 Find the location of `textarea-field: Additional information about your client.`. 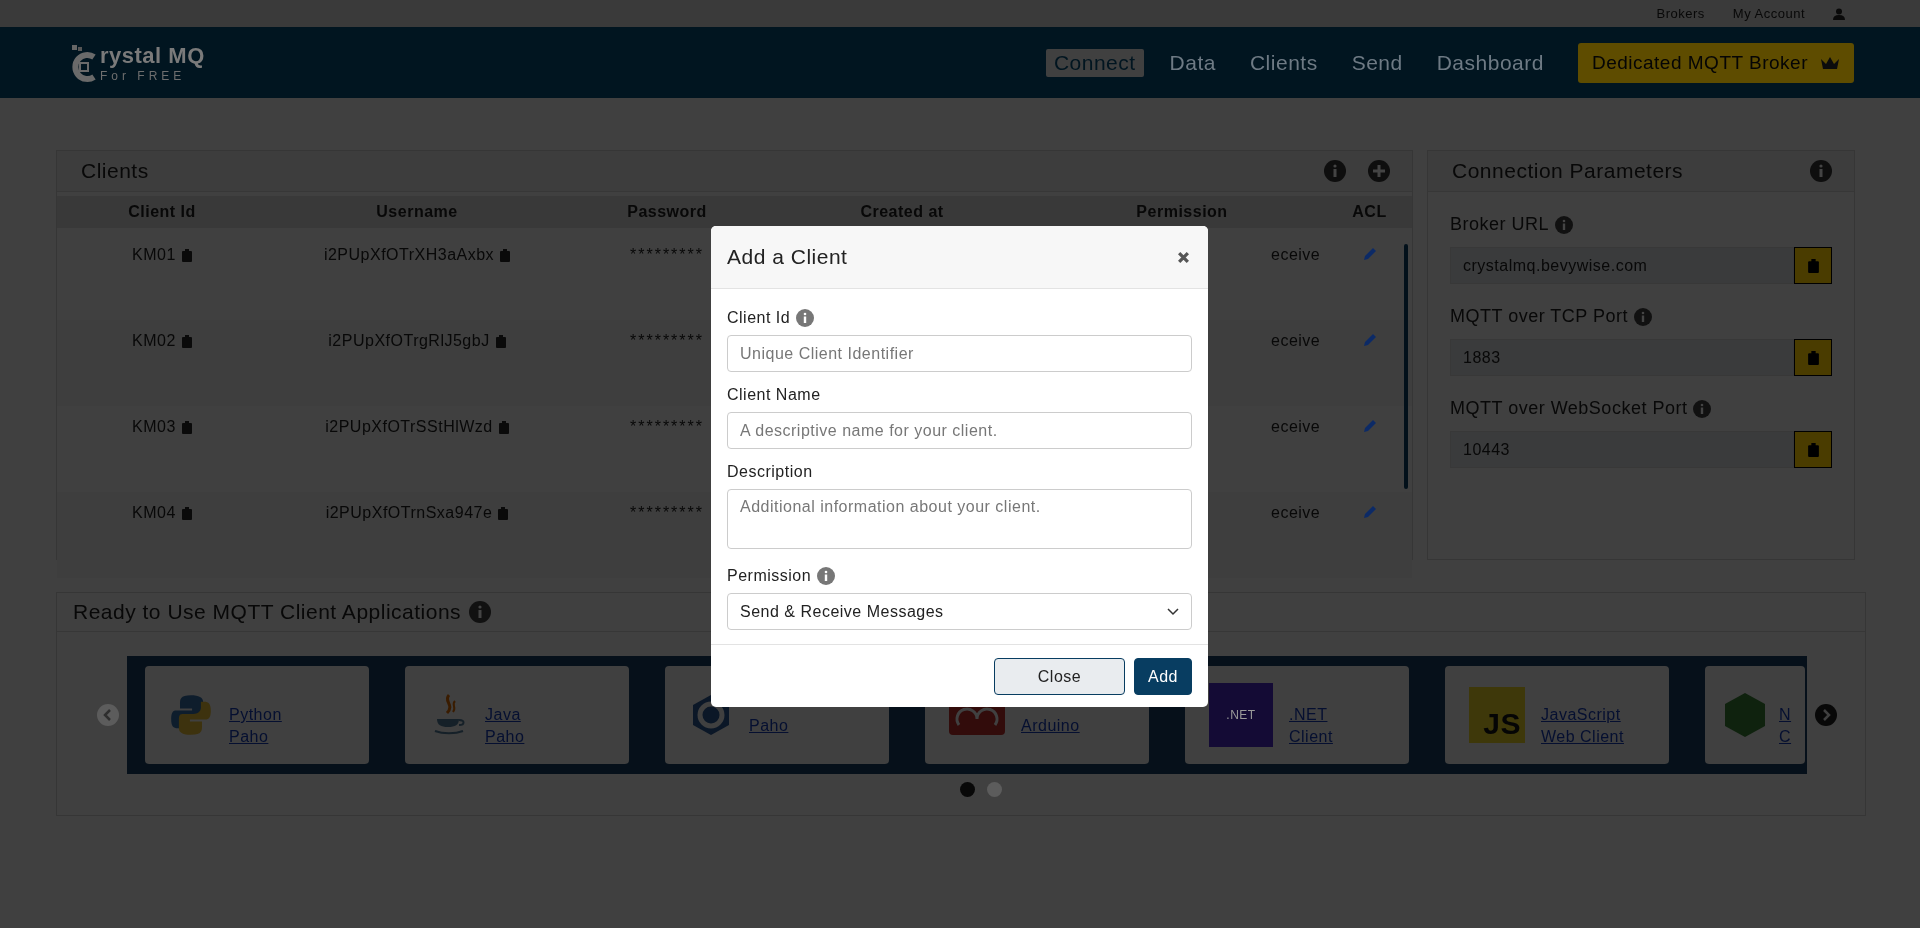

textarea-field: Additional information about your client. is located at coordinates (959, 519).